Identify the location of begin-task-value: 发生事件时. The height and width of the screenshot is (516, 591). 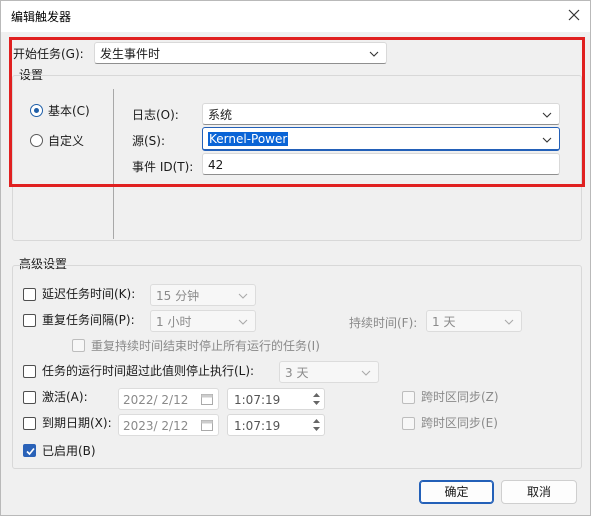
(130, 54).